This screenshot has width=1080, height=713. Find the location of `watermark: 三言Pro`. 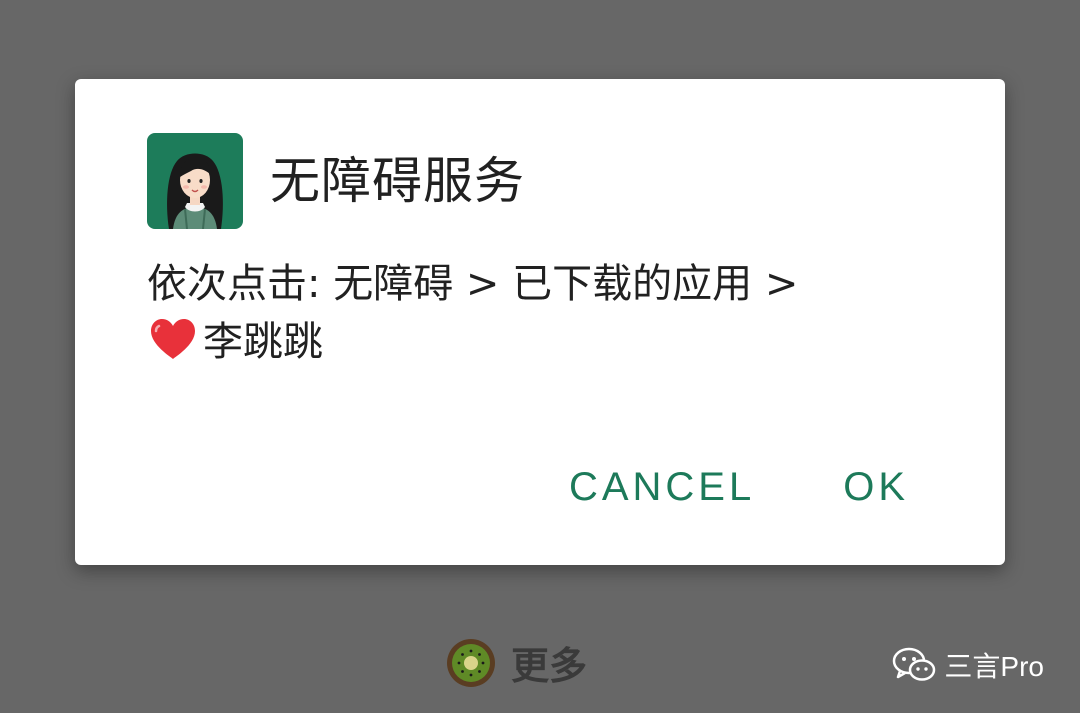

watermark: 三言Pro is located at coordinates (968, 665).